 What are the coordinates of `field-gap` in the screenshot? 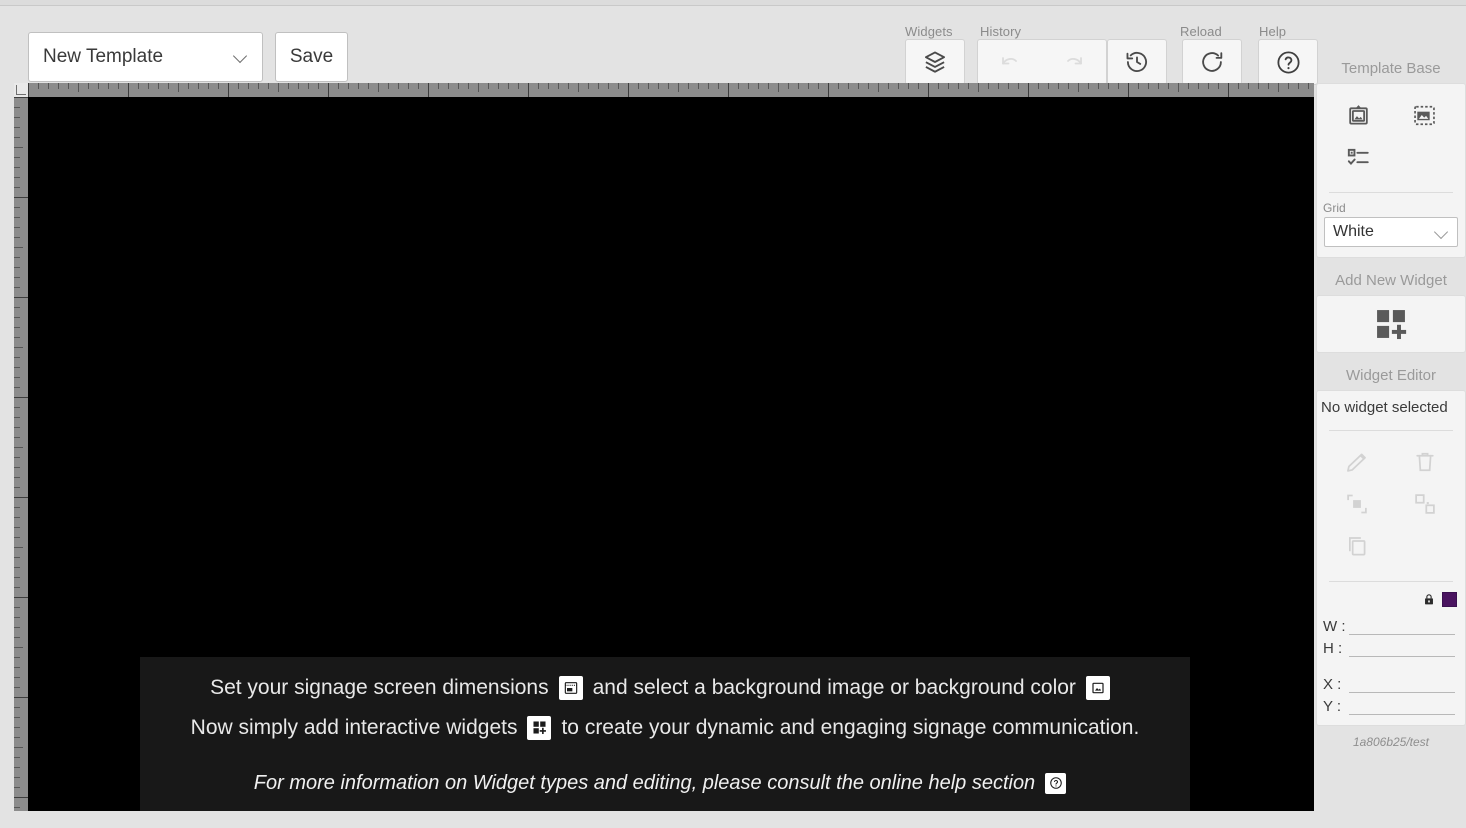 It's located at (1389, 664).